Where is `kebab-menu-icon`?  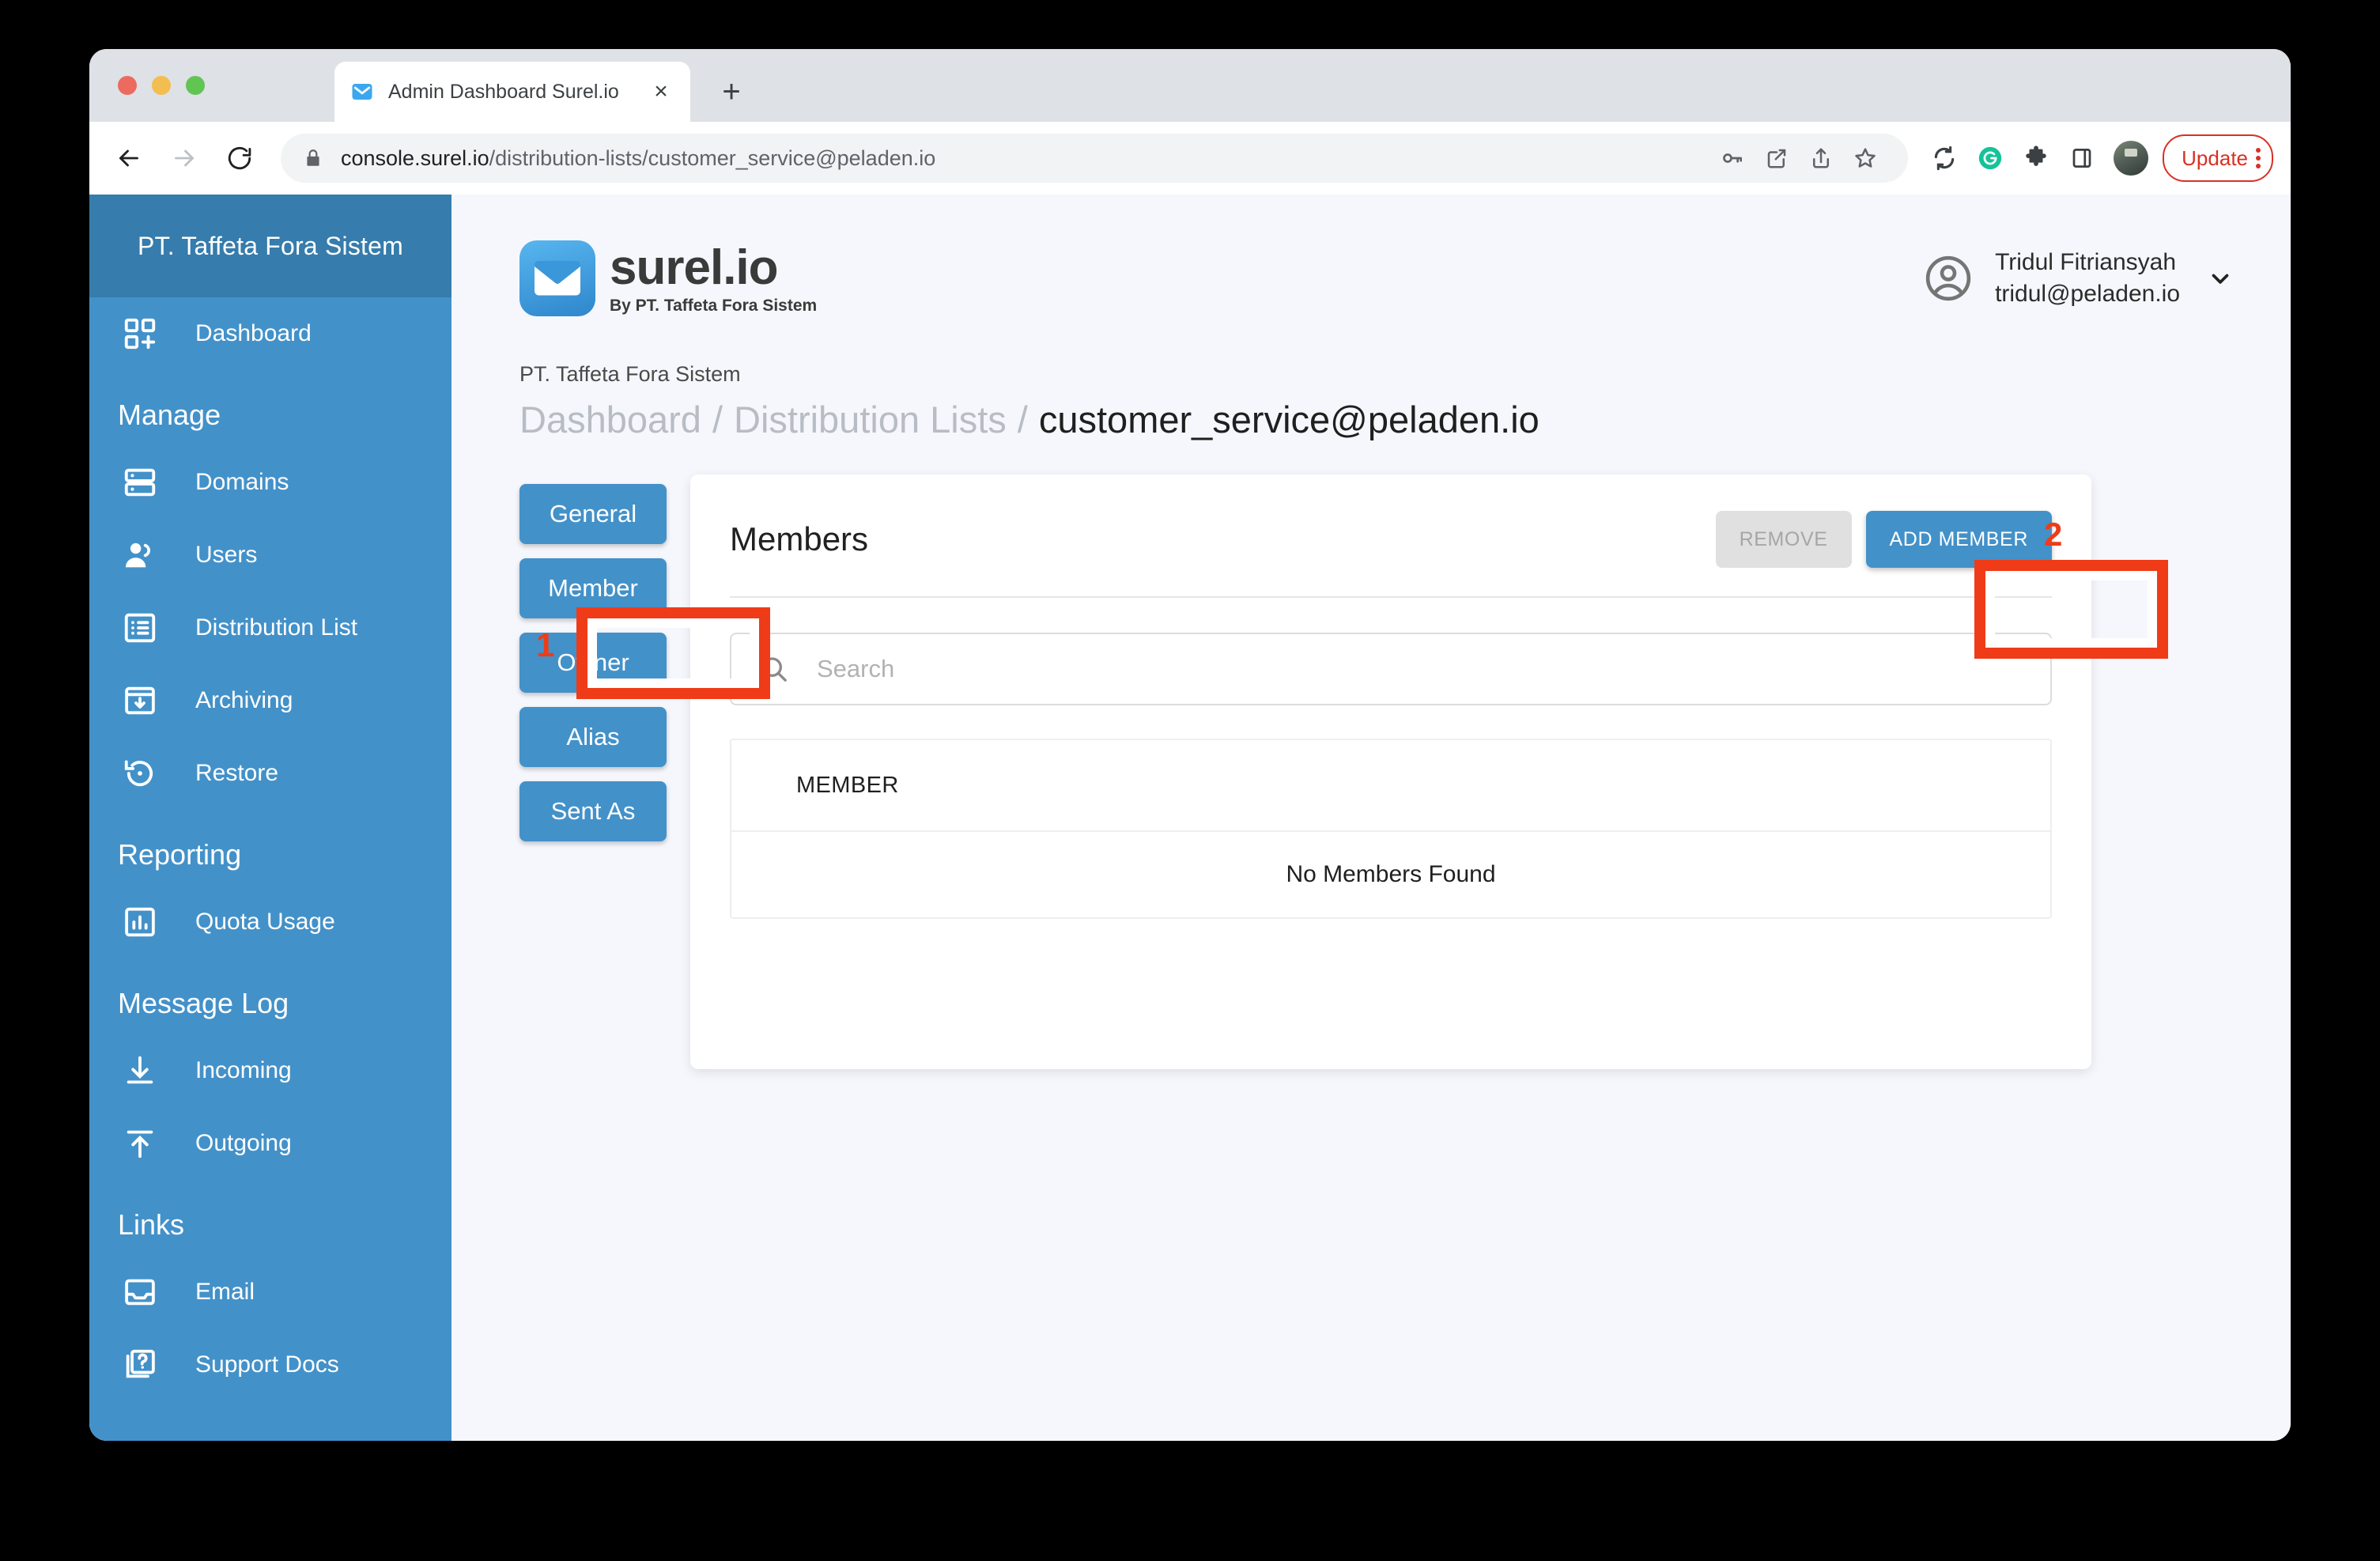 kebab-menu-icon is located at coordinates (2258, 158).